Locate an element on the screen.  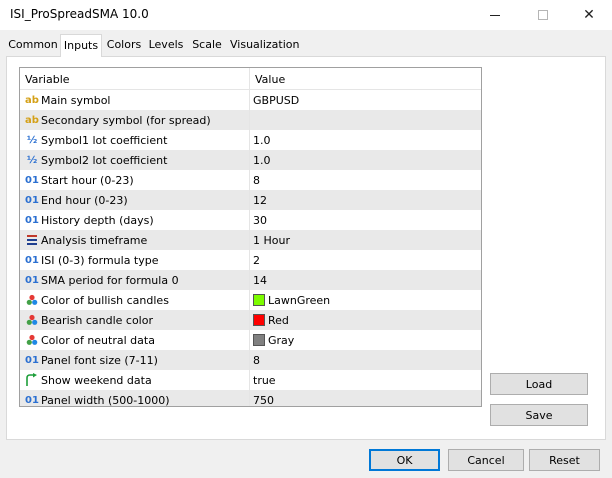
grid-header: Variable Value is located at coordinates (250, 79).